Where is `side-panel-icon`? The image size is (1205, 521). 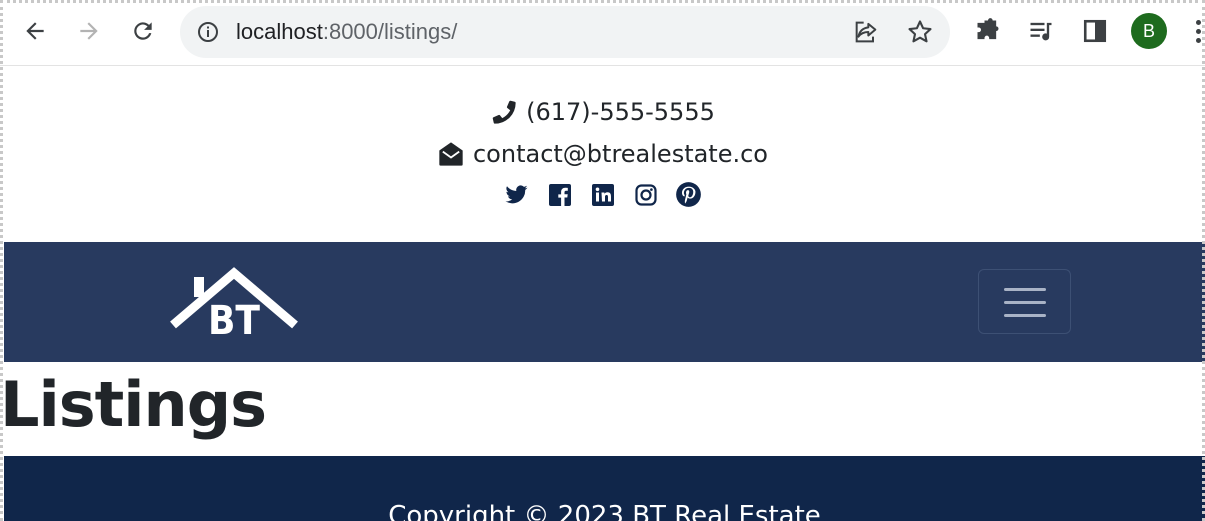 side-panel-icon is located at coordinates (1095, 31).